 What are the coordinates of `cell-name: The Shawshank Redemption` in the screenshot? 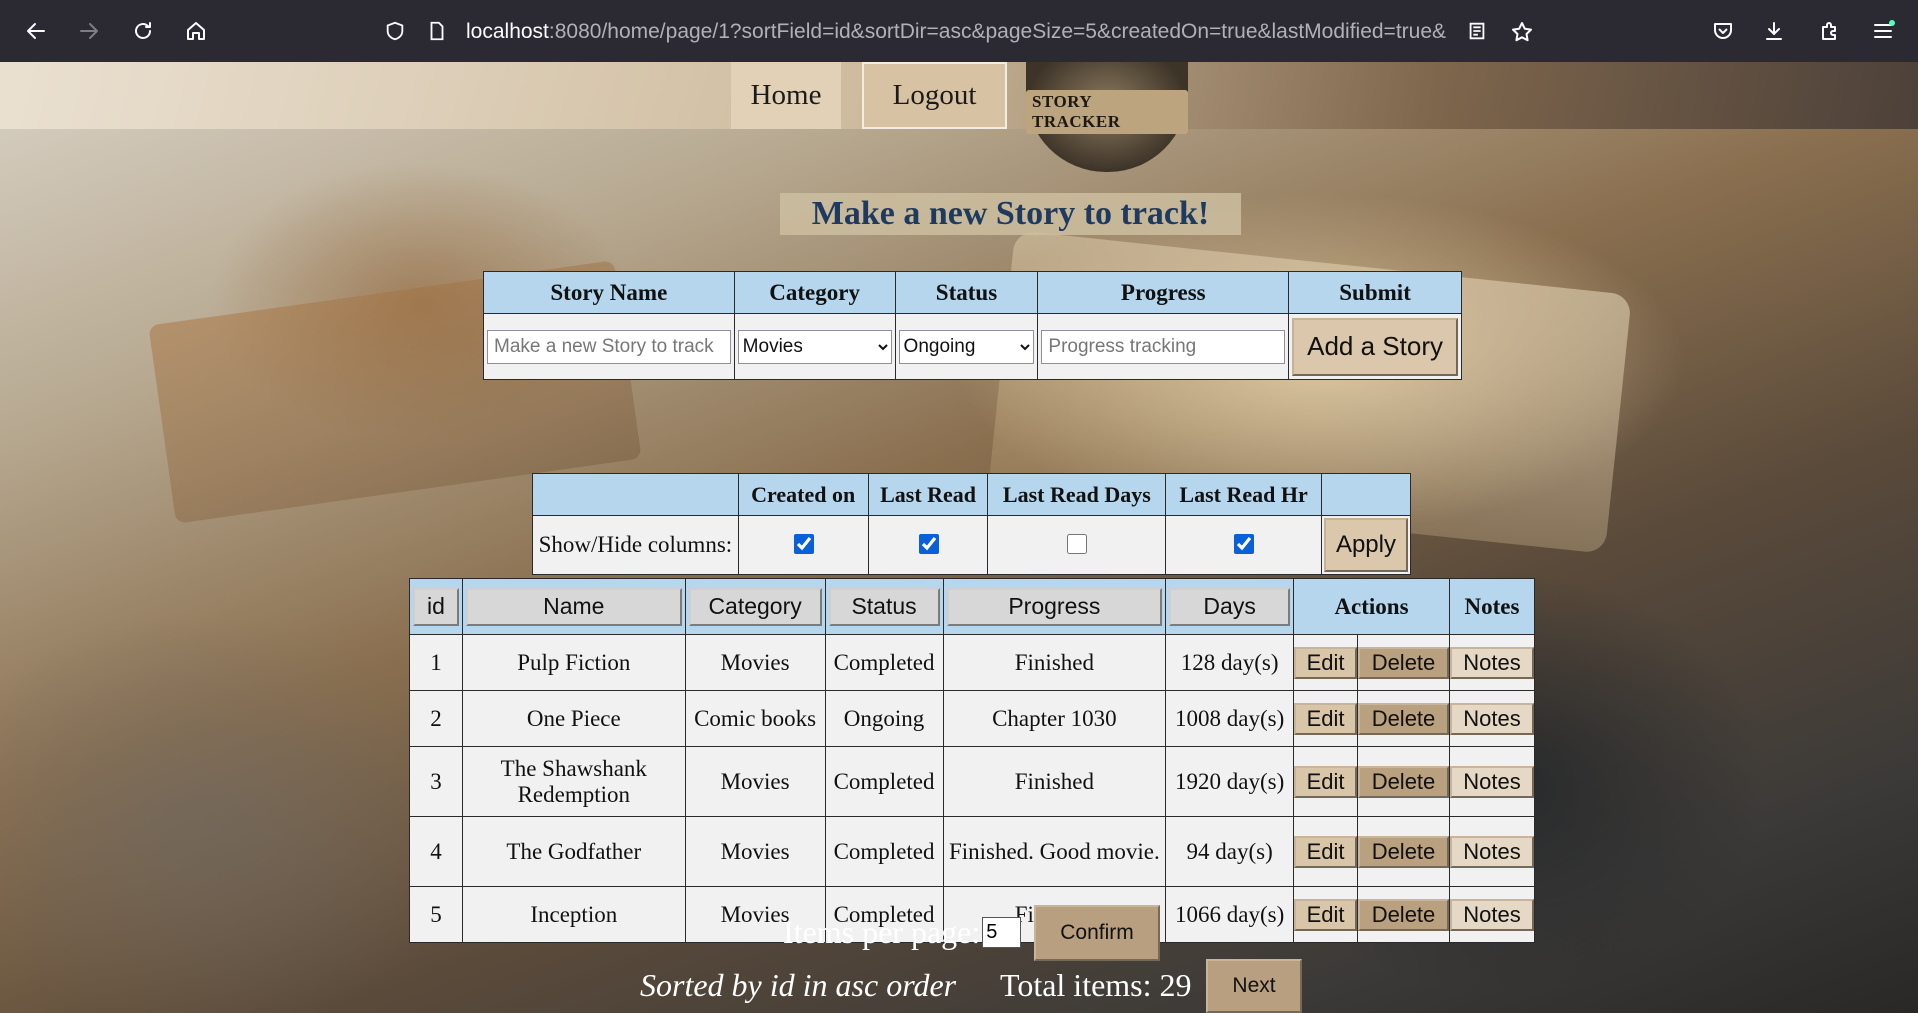 It's located at (573, 781).